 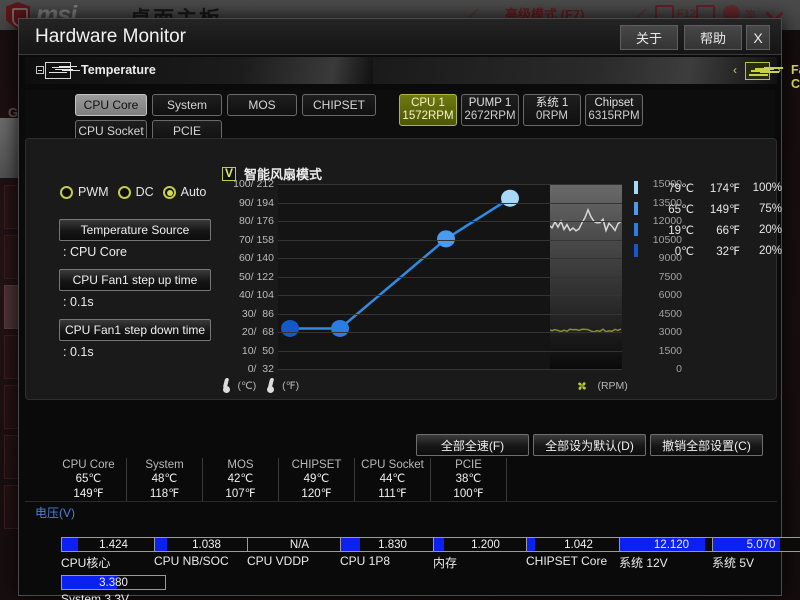 I want to click on y-tick-left: 80/ 176, so click(x=256, y=221).